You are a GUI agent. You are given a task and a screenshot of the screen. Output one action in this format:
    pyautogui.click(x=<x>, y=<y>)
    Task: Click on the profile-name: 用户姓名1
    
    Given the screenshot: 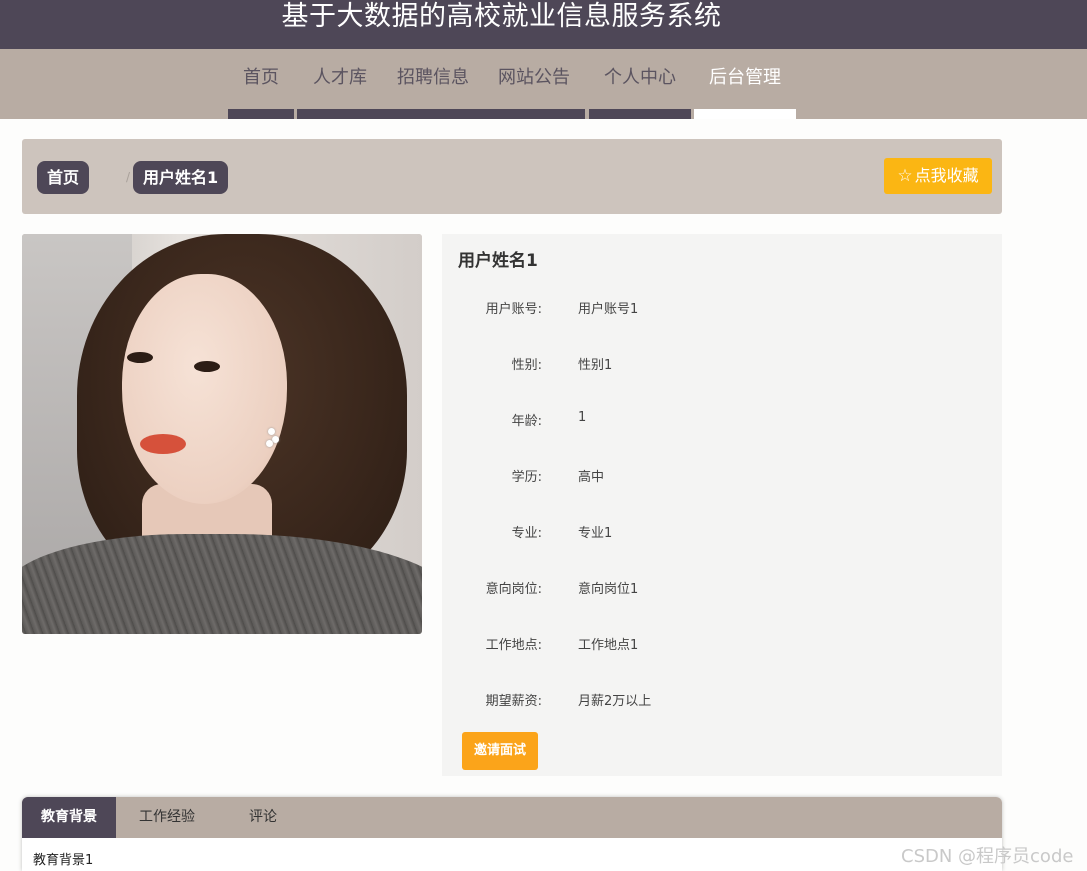 What is the action you would take?
    pyautogui.click(x=498, y=261)
    